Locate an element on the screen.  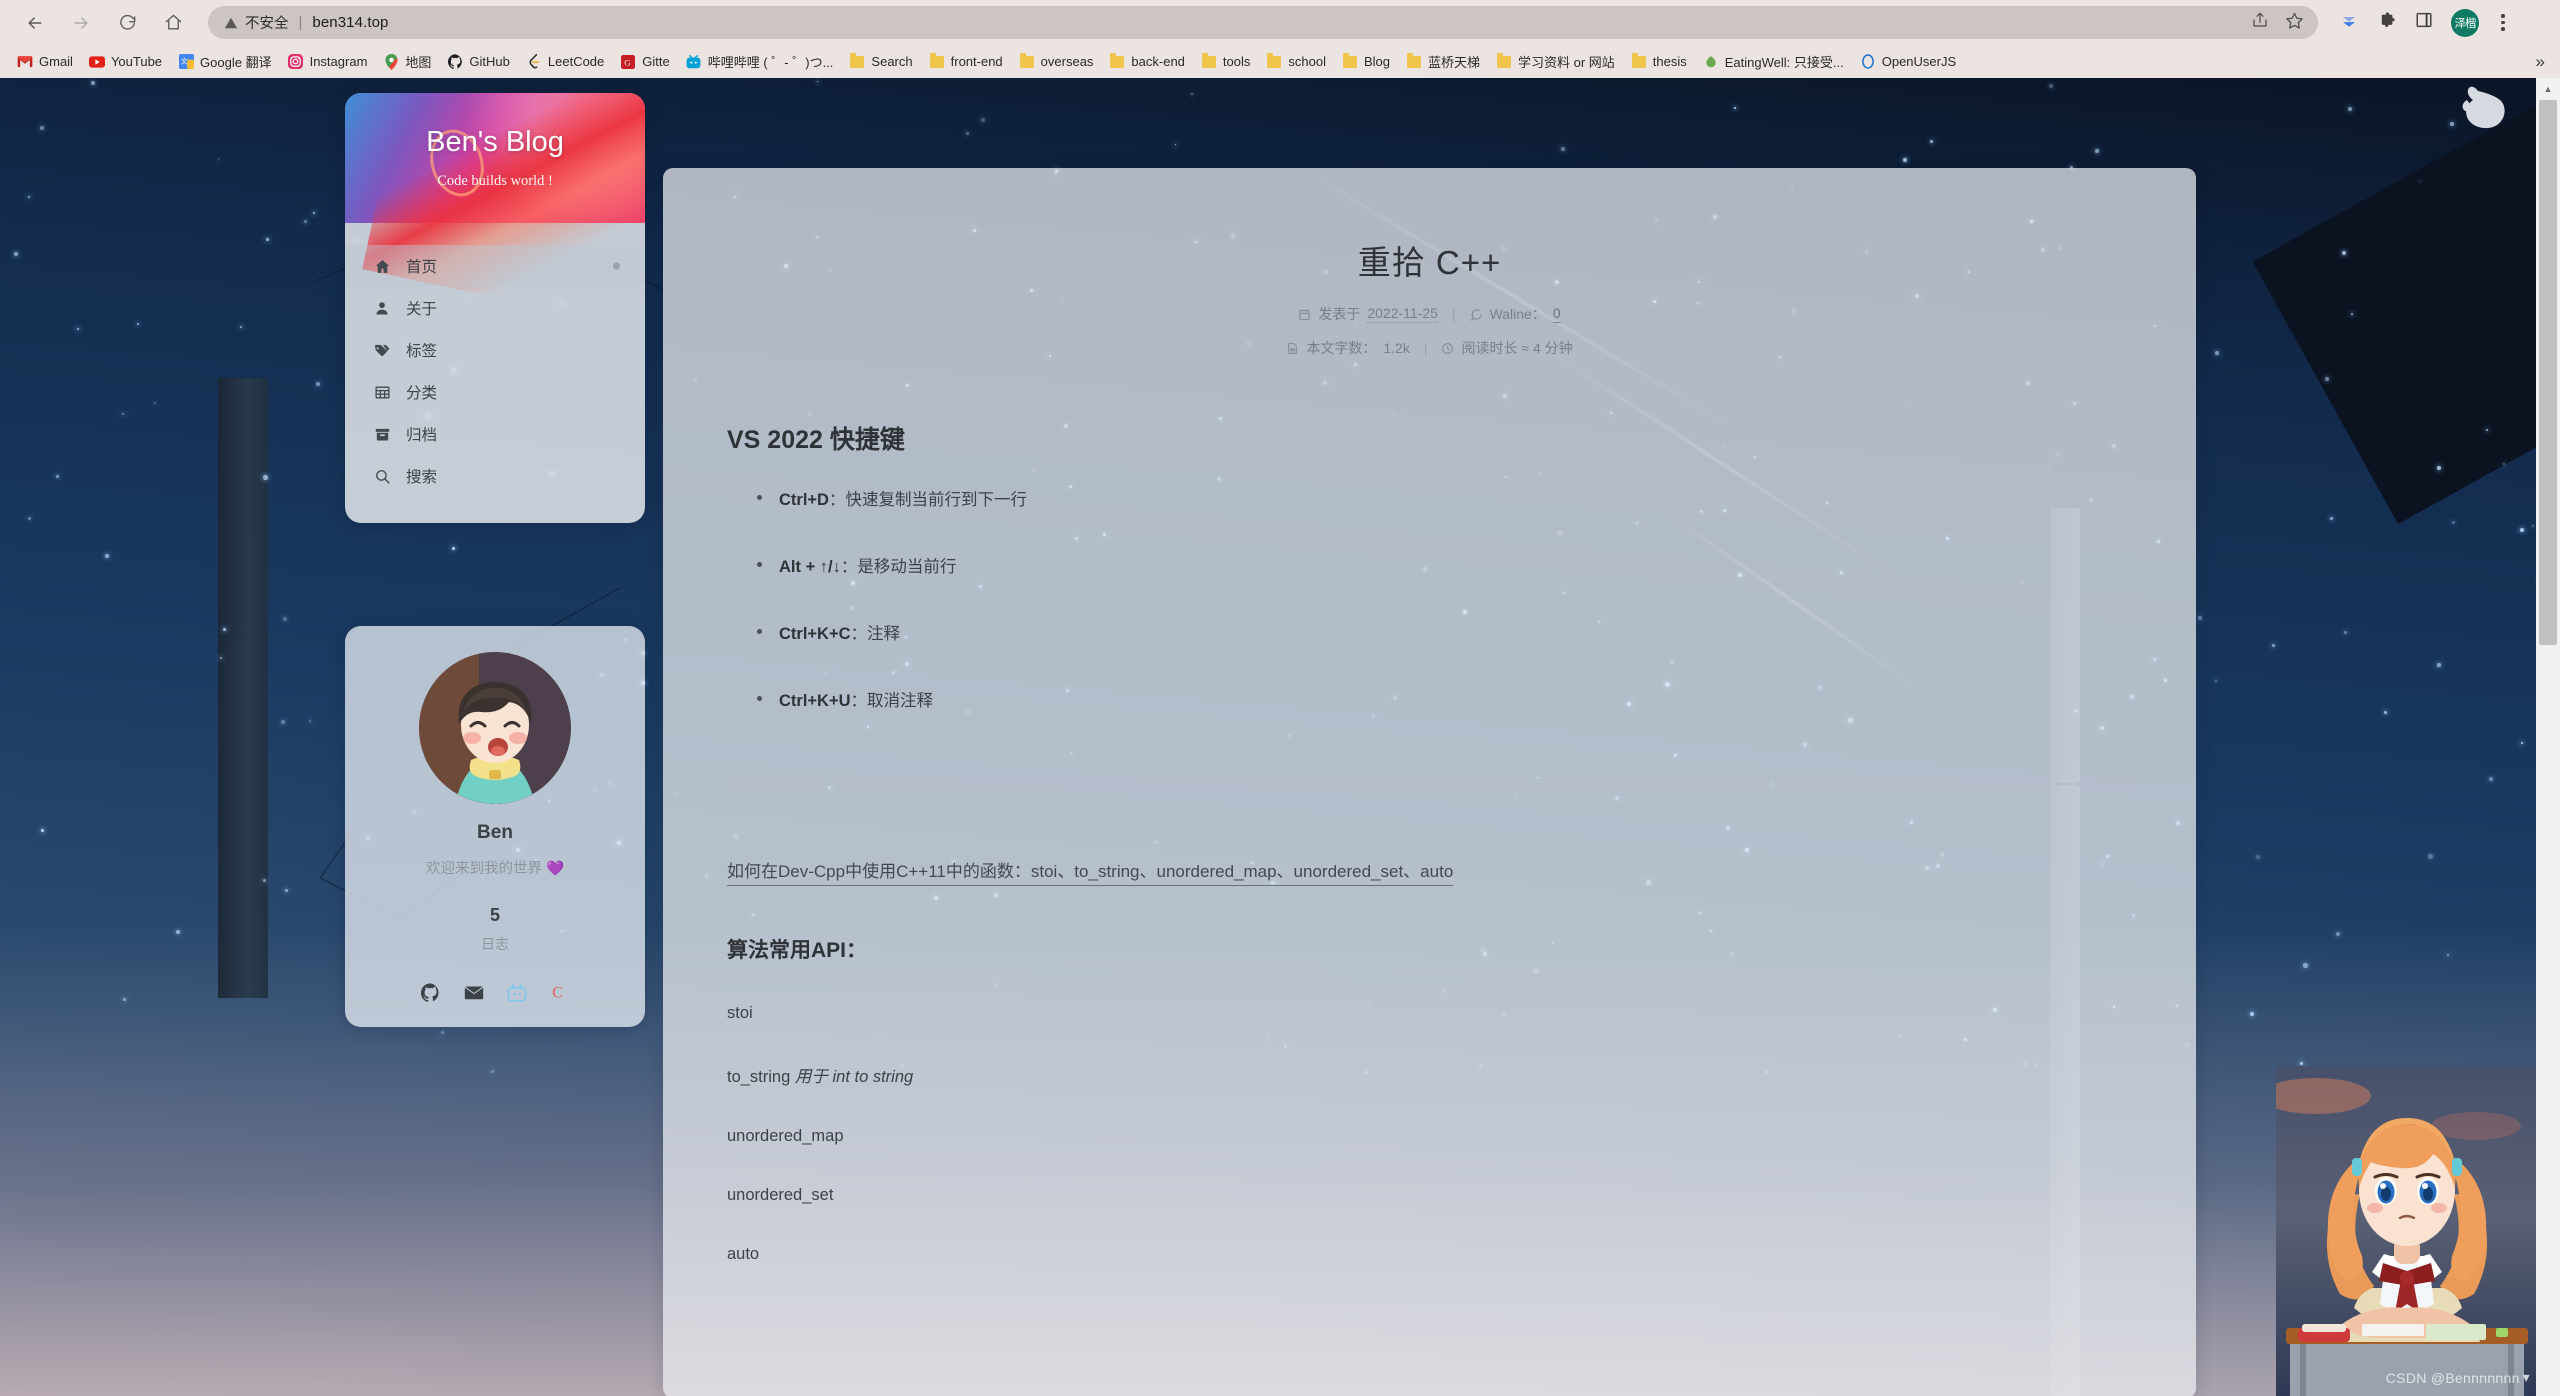
bookmark-folder-thesis: thesis is located at coordinates (1659, 62).